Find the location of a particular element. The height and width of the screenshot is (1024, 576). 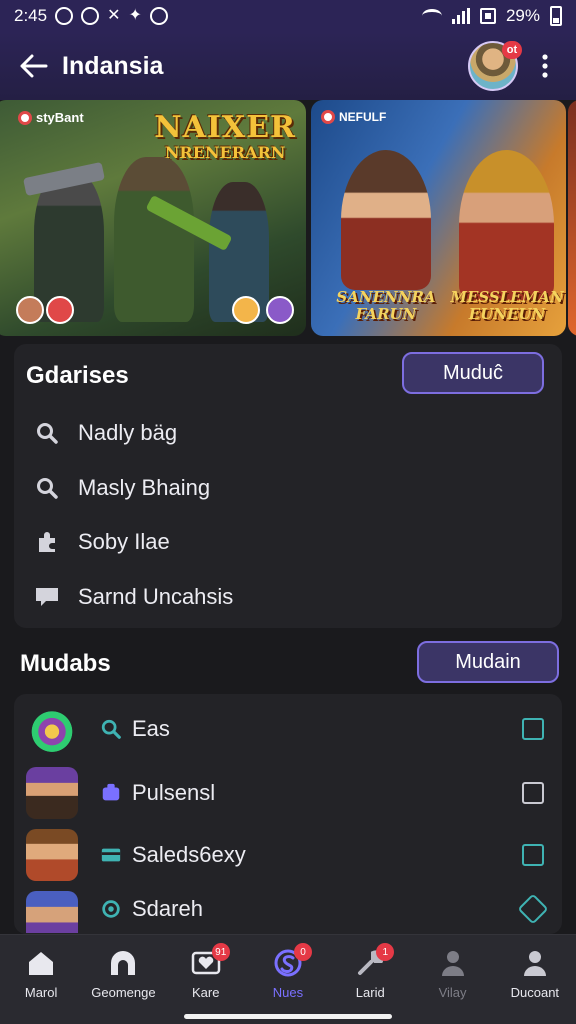

back-button is located at coordinates (34, 66).